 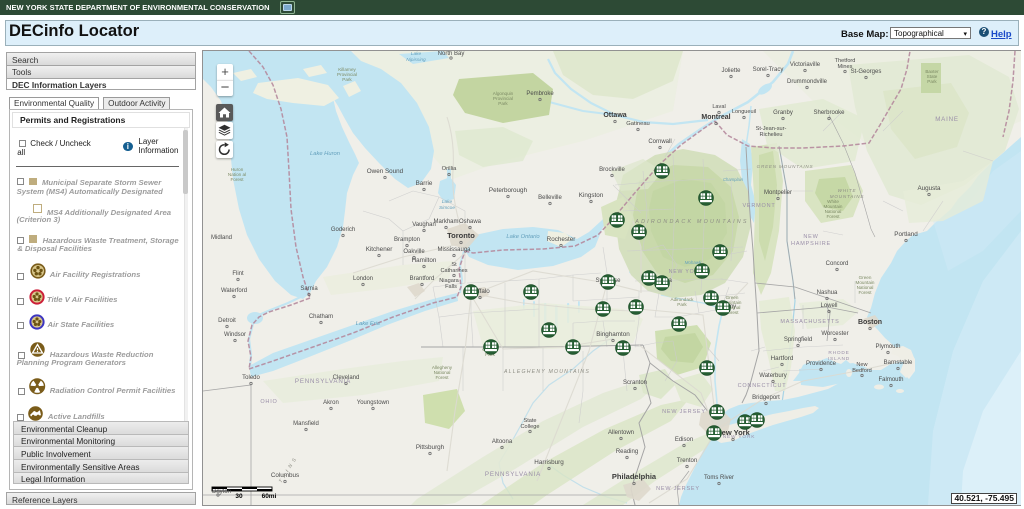 I want to click on svg-text: Windsor, so click(x=235, y=335).